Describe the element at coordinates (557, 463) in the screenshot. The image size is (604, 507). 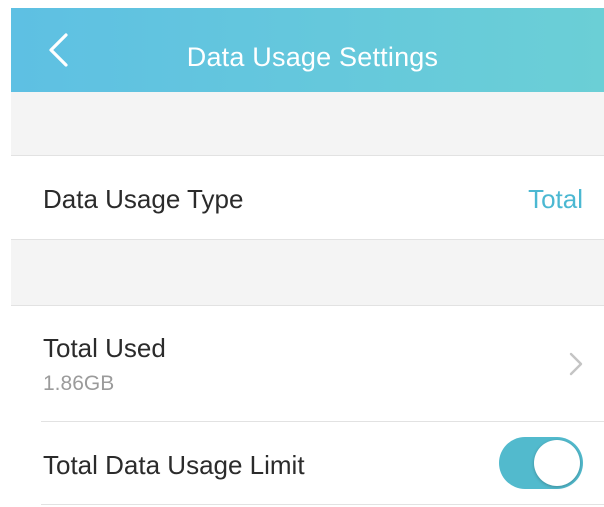
I see `toggle-knob` at that location.